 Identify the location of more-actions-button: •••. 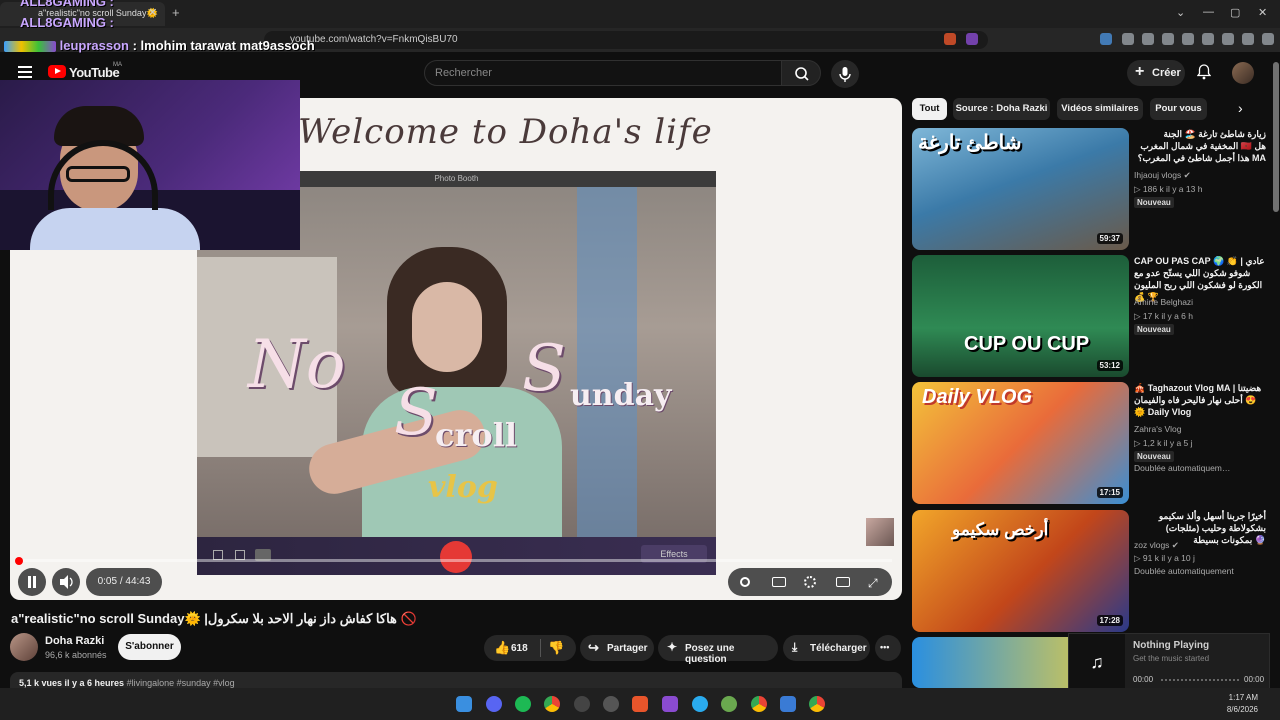
(888, 648).